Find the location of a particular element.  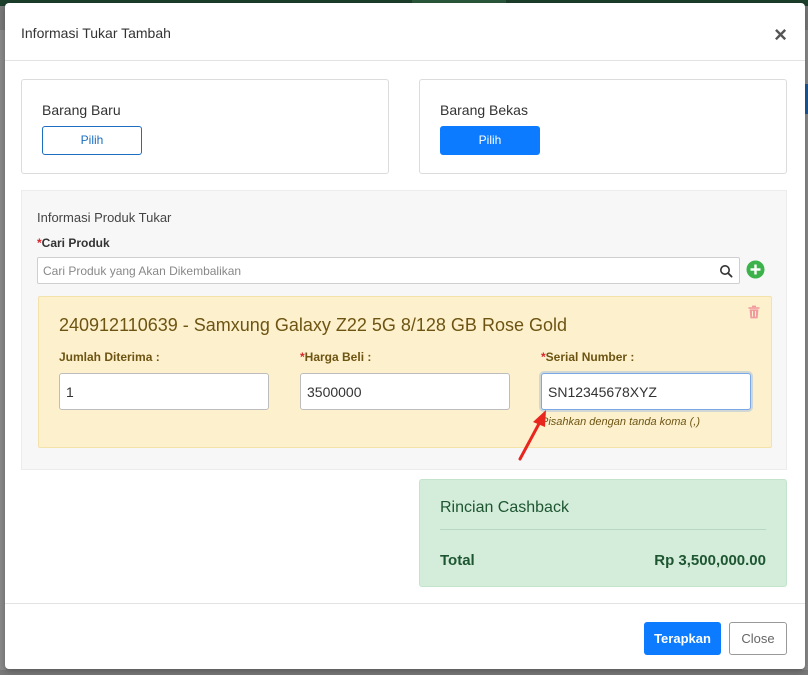

cari-produk-label-text: Cari Produk is located at coordinates (75, 243).